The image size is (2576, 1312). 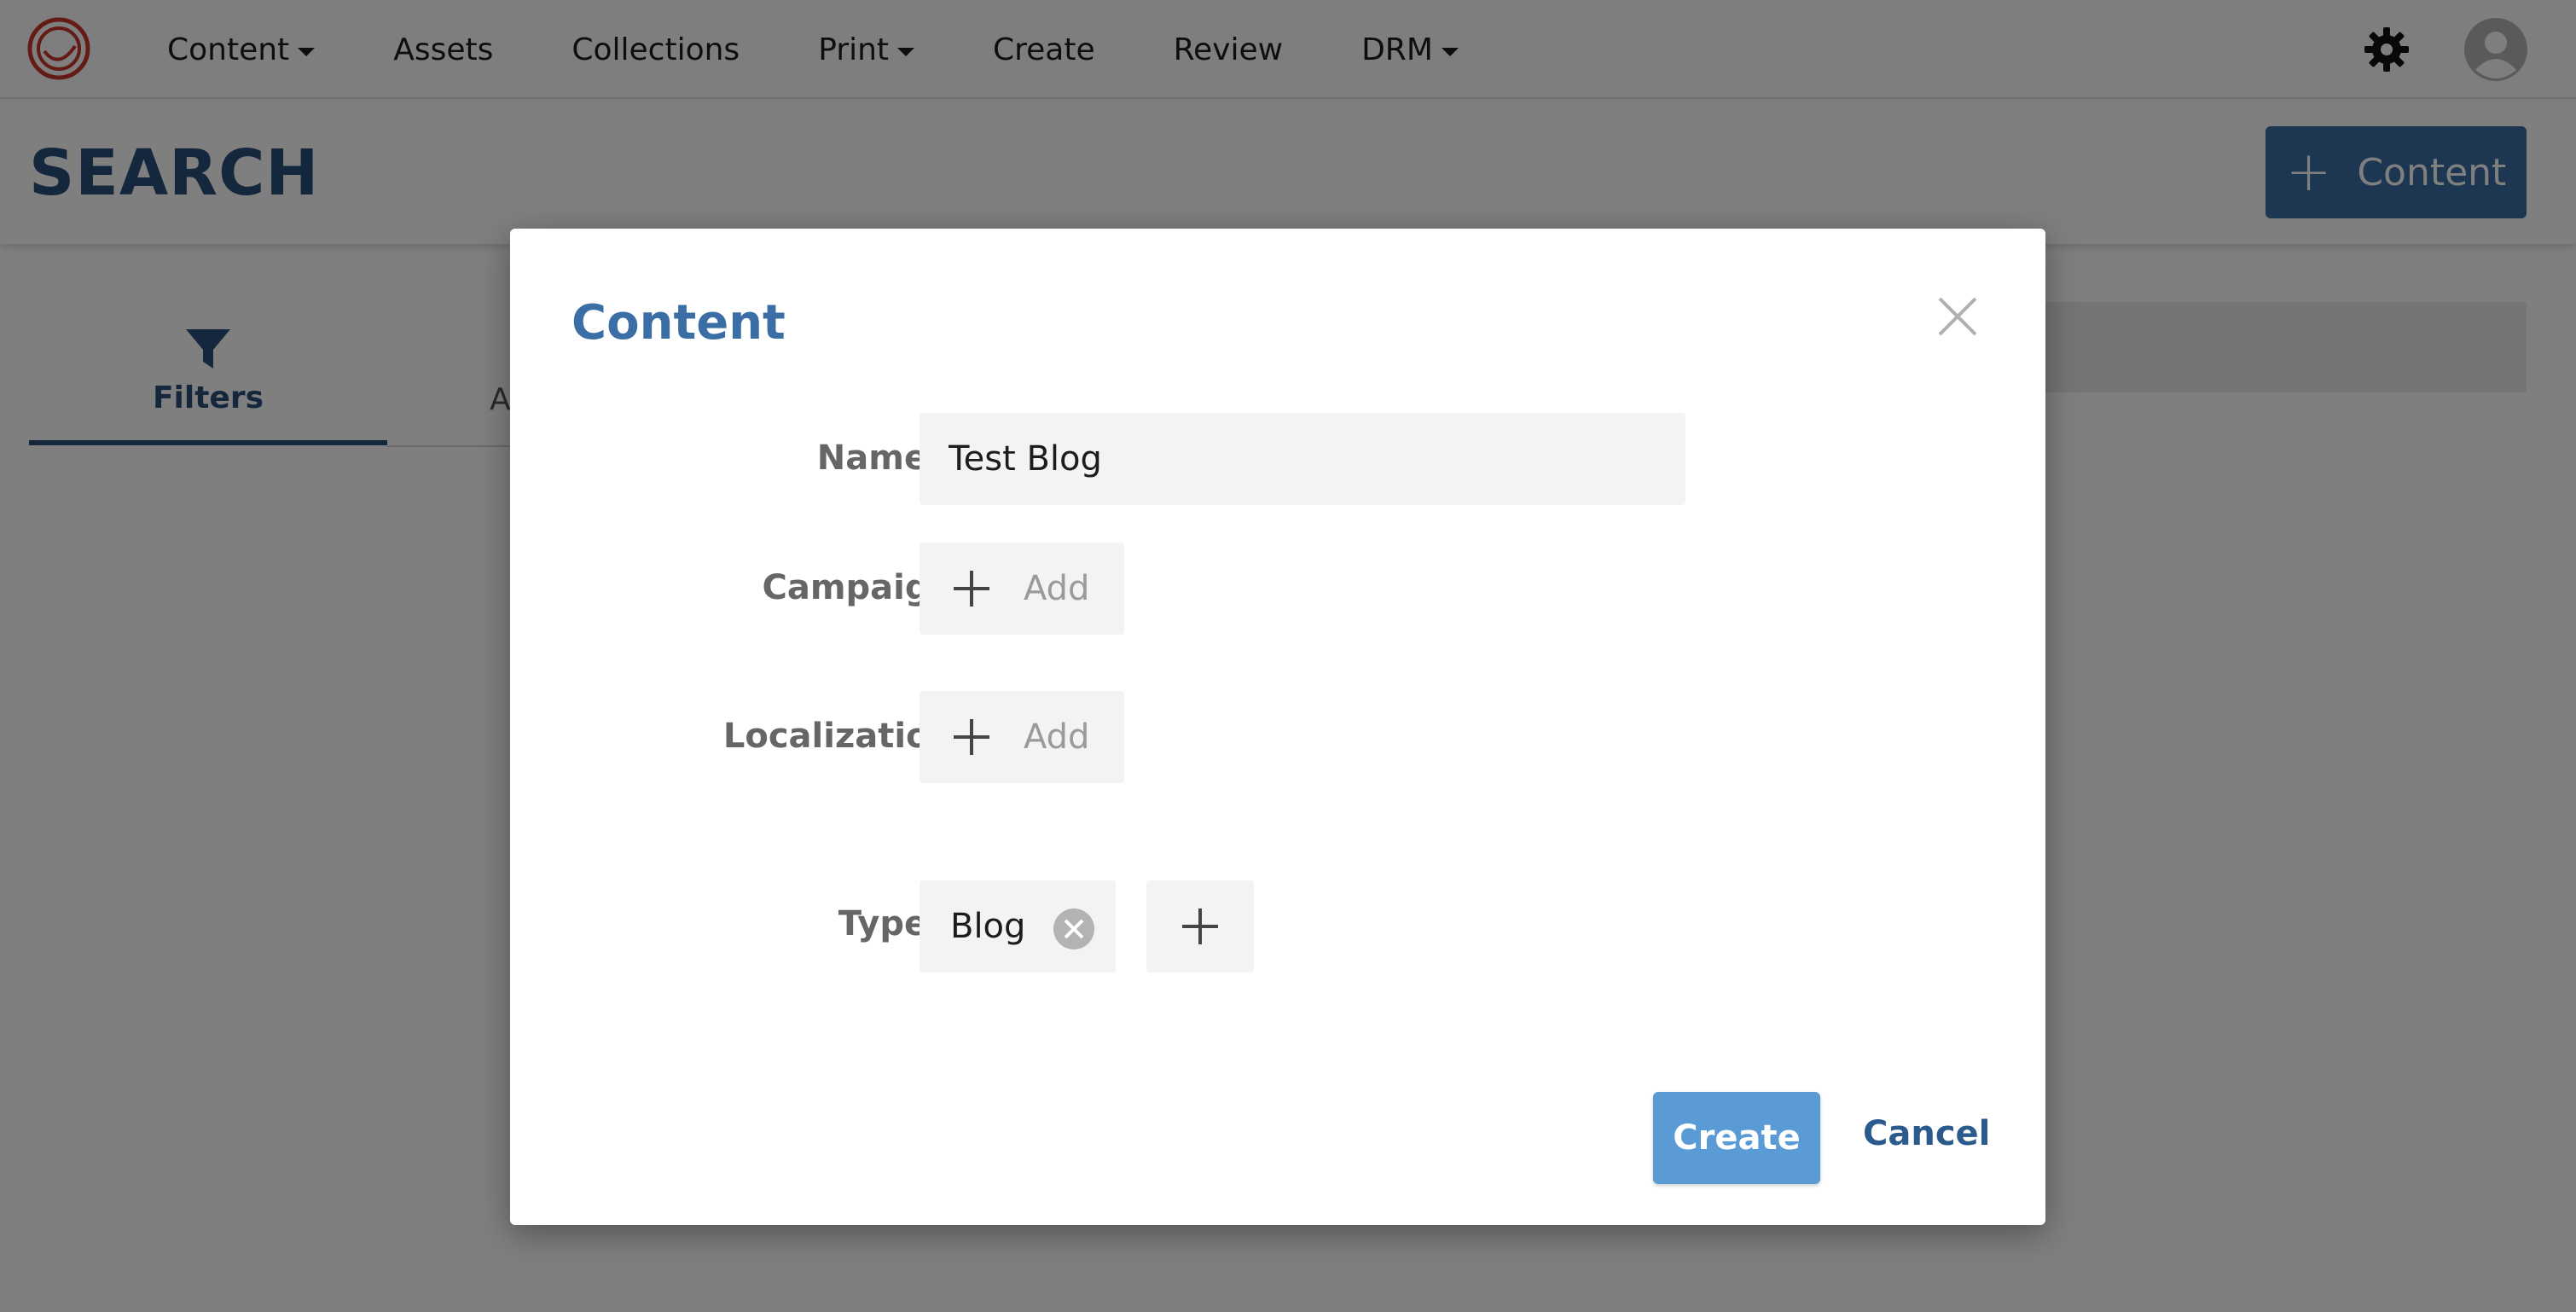 I want to click on campaign-add-button: Add, so click(x=1022, y=589).